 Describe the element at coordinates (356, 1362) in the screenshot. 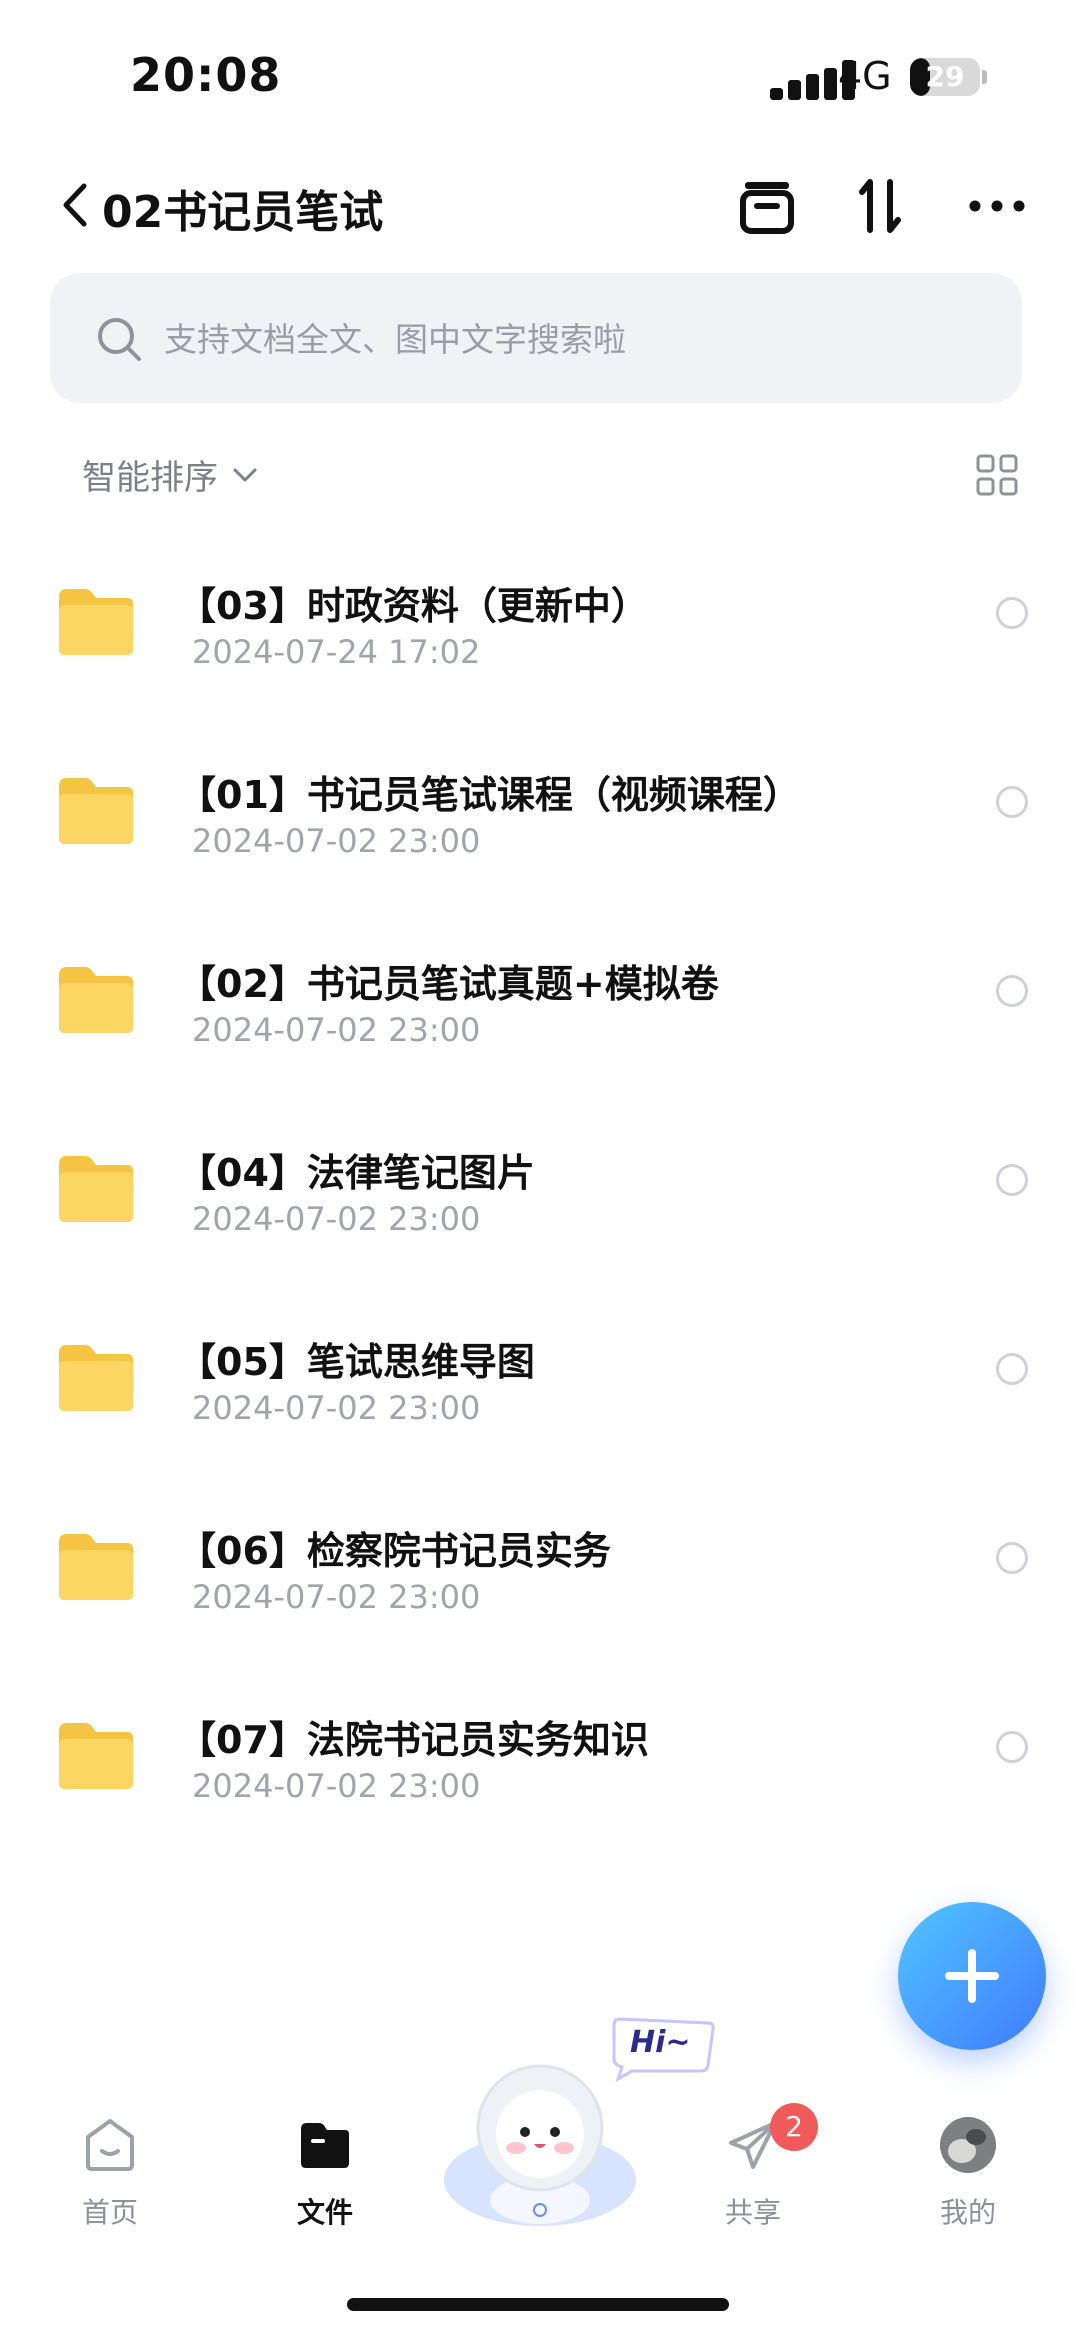

I see `file-name: 【05】笔试思维导图` at that location.